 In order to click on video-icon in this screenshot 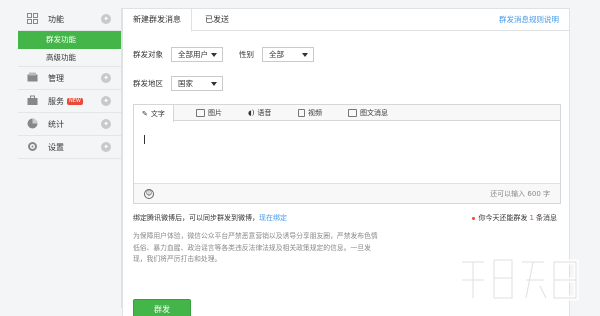, I will do `click(301, 113)`.